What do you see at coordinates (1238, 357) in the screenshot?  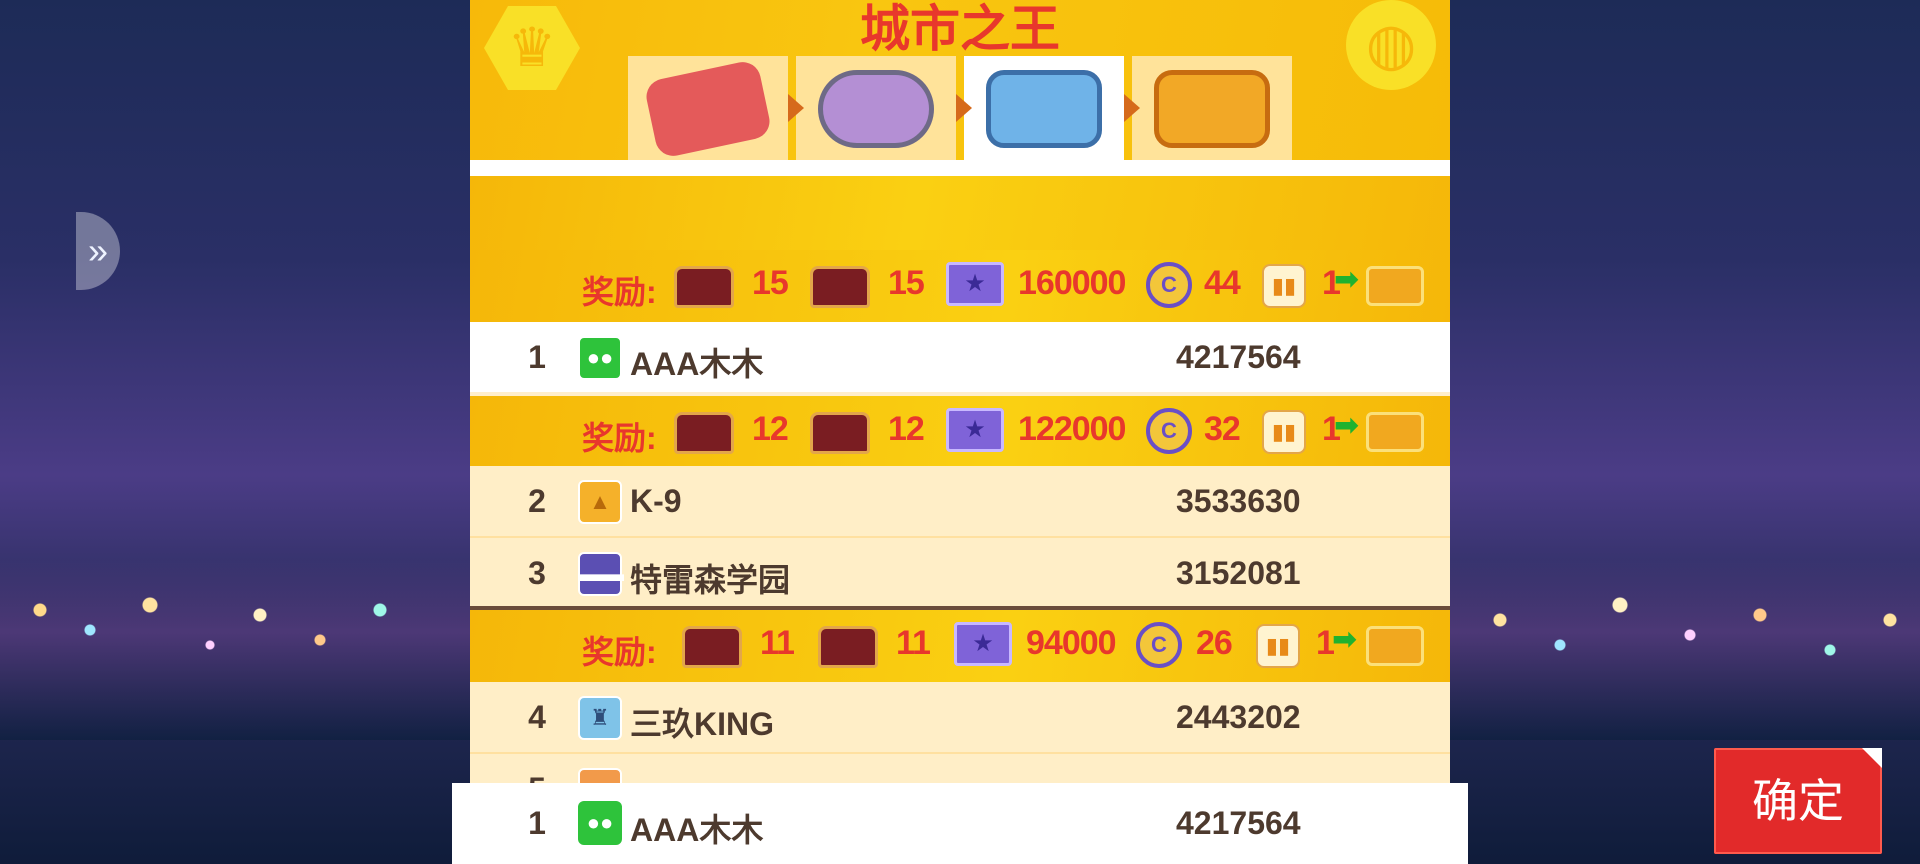 I see `row-score: 4217564` at bounding box center [1238, 357].